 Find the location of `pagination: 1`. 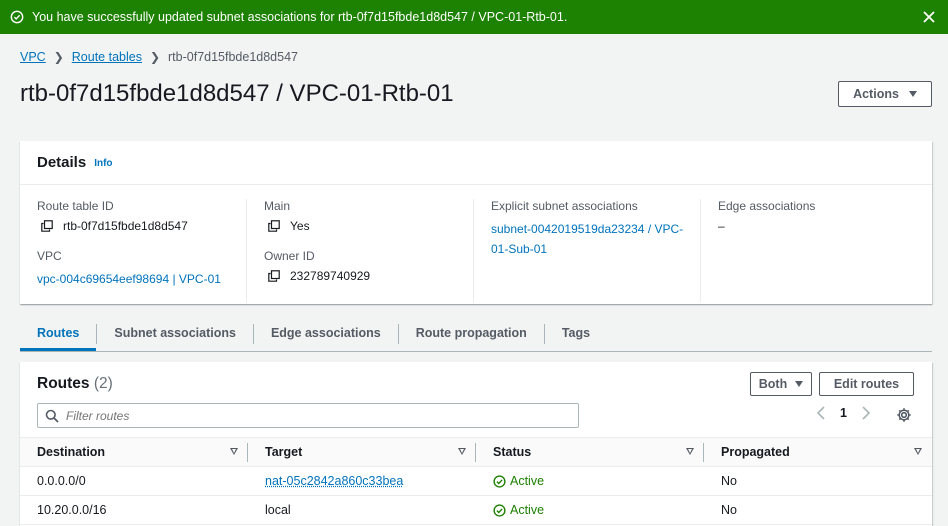

pagination: 1 is located at coordinates (843, 413).